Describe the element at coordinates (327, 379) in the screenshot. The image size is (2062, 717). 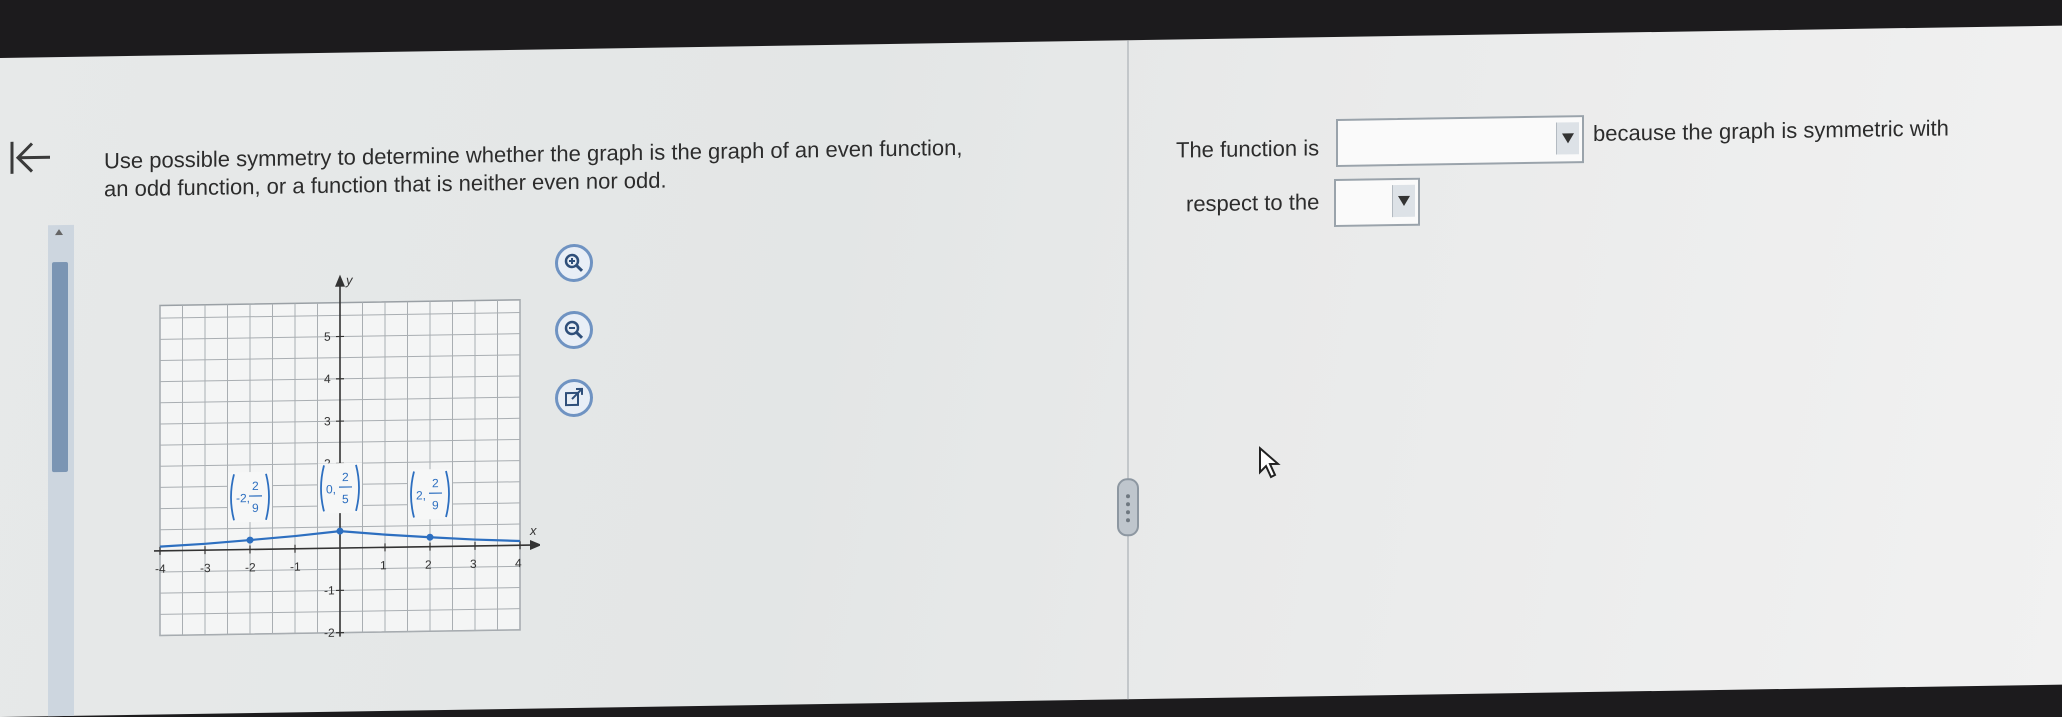
I see `y-tick-label: 4` at that location.